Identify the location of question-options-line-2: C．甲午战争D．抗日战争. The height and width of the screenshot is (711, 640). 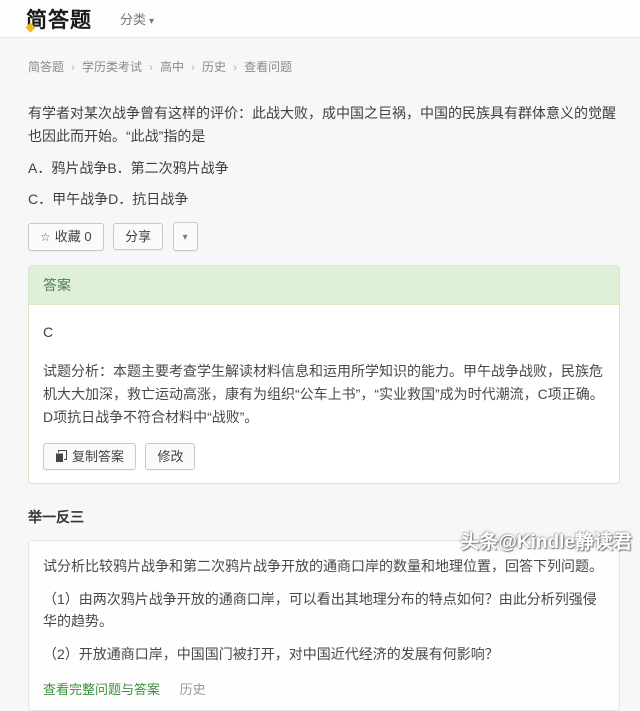
(108, 199).